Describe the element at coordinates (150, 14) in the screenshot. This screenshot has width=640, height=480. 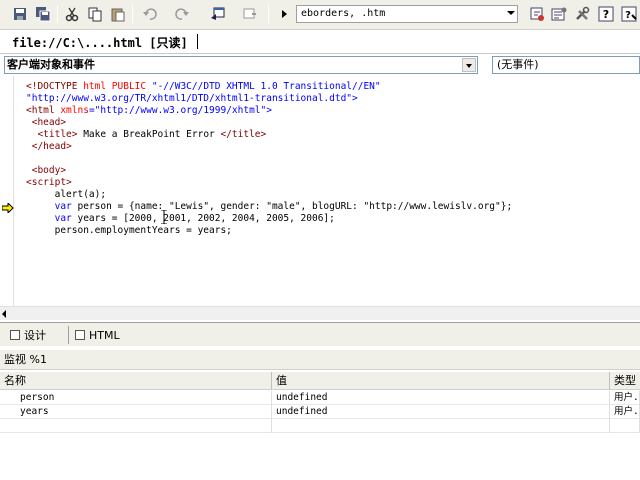
I see `undo-icon` at that location.